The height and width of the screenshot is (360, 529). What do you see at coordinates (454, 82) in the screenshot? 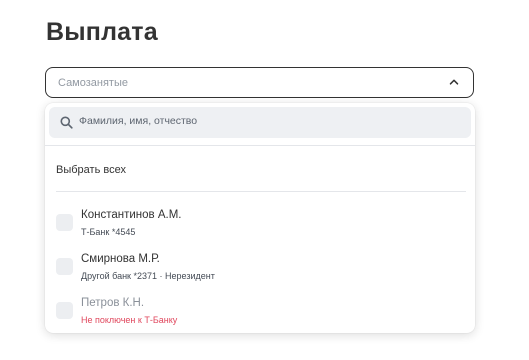
I see `chevron-up-icon` at bounding box center [454, 82].